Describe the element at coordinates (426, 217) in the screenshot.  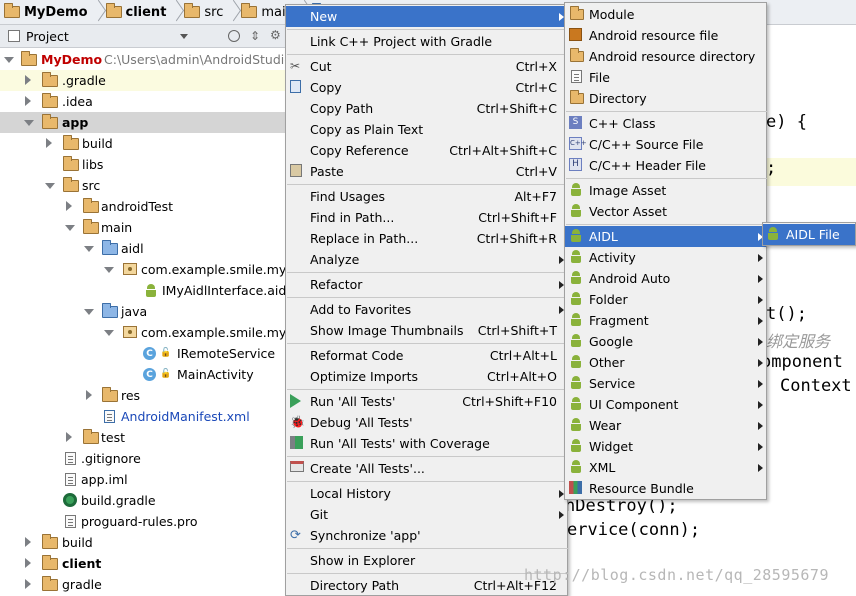
I see `menu-item-find-in-path: Find in Path... Ctrl+Shift+F` at that location.